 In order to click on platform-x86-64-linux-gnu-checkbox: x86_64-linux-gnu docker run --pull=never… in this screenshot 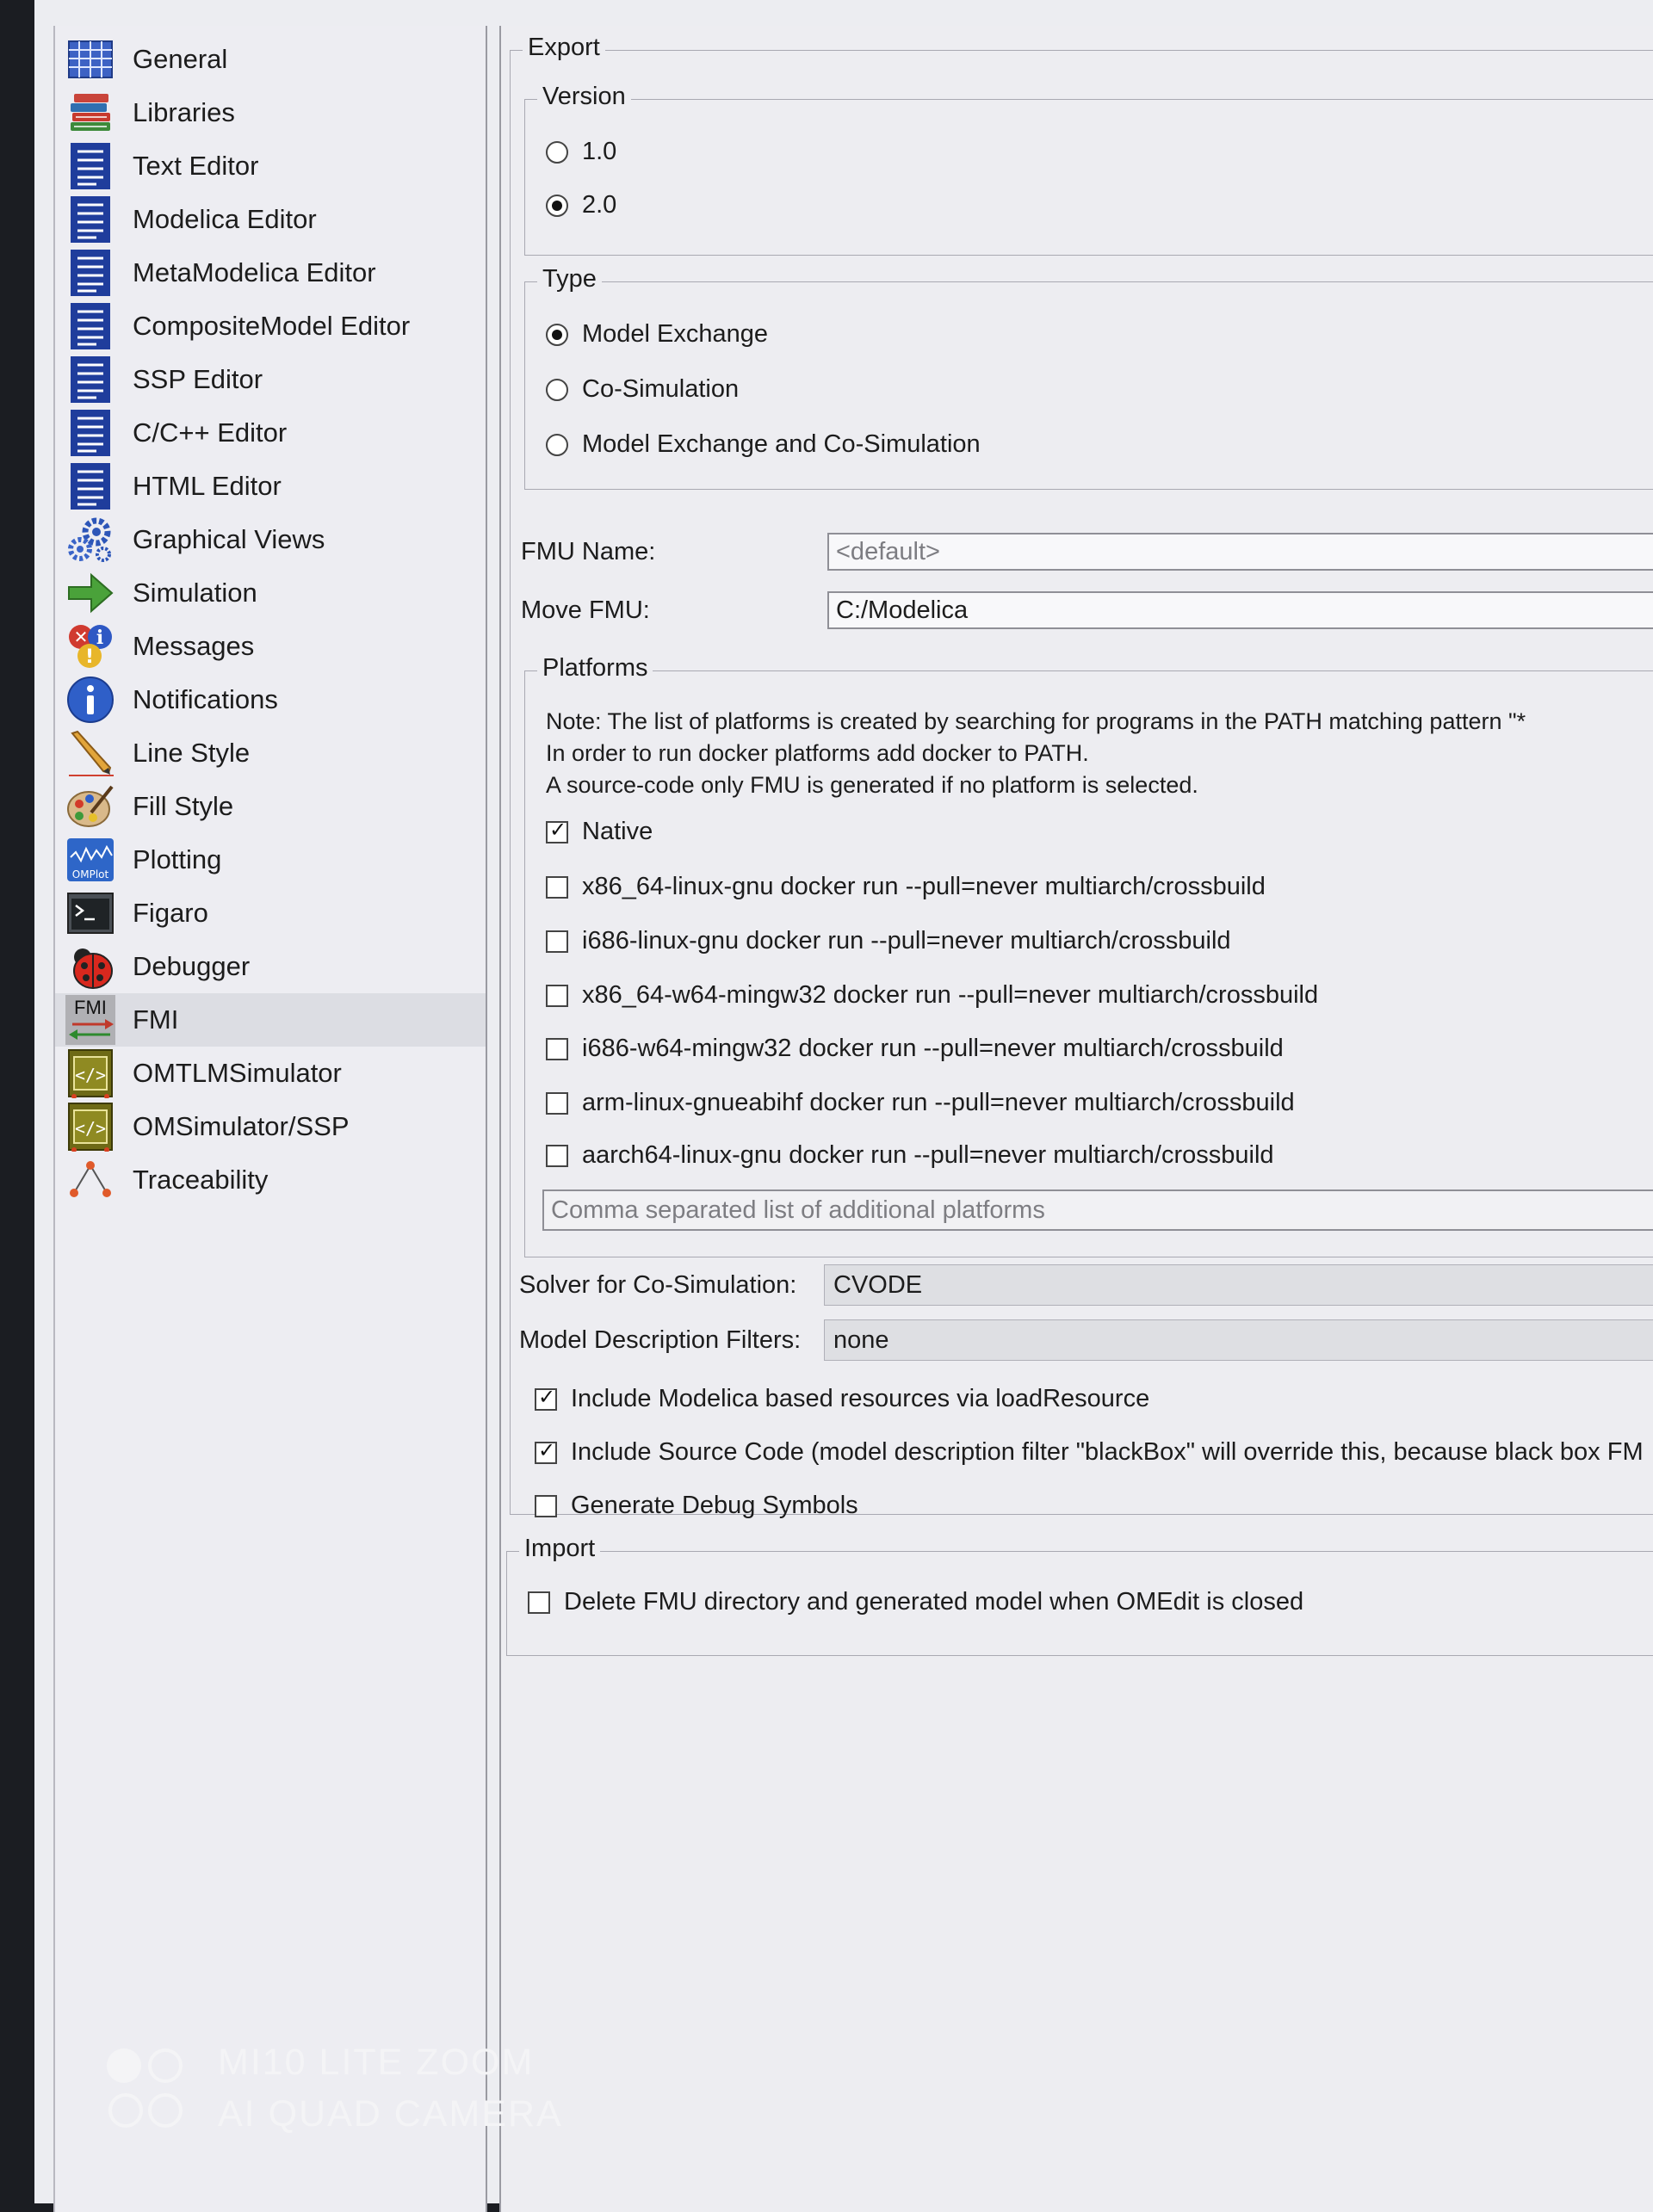, I will do `click(906, 887)`.